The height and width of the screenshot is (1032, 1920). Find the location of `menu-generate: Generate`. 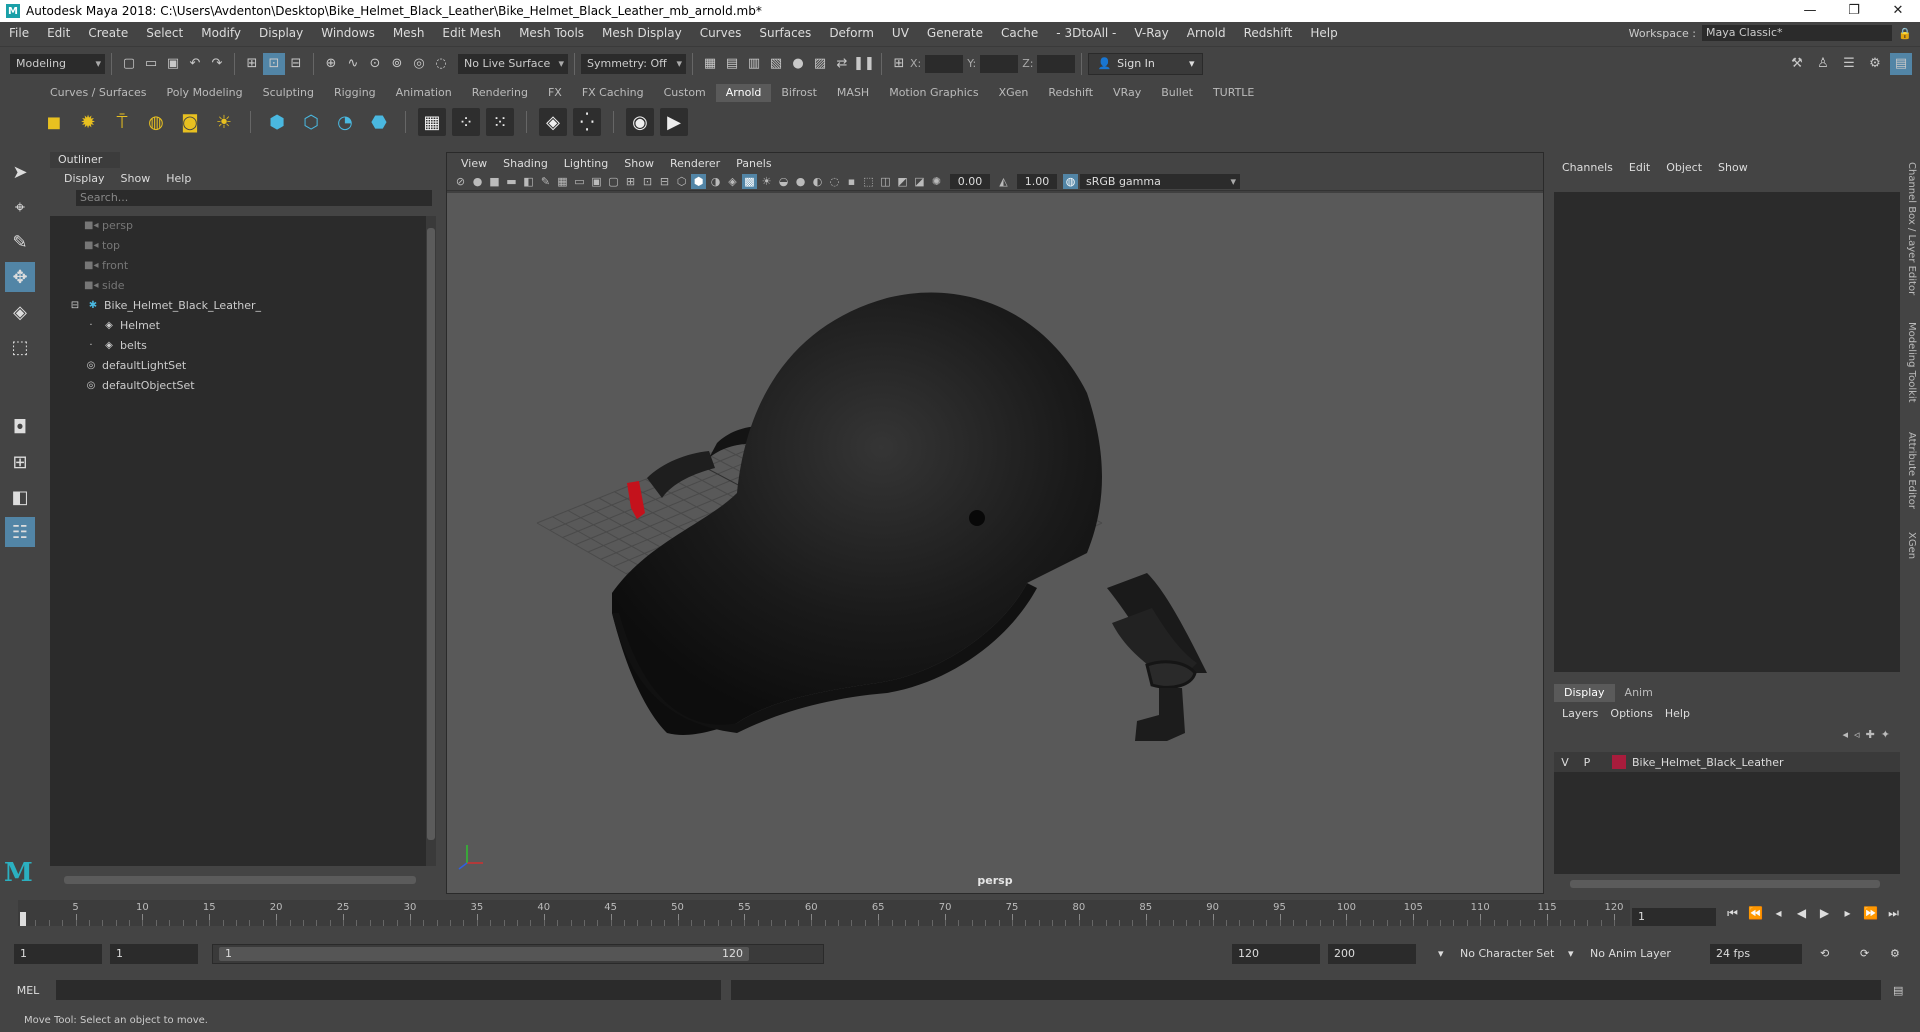

menu-generate: Generate is located at coordinates (955, 33).